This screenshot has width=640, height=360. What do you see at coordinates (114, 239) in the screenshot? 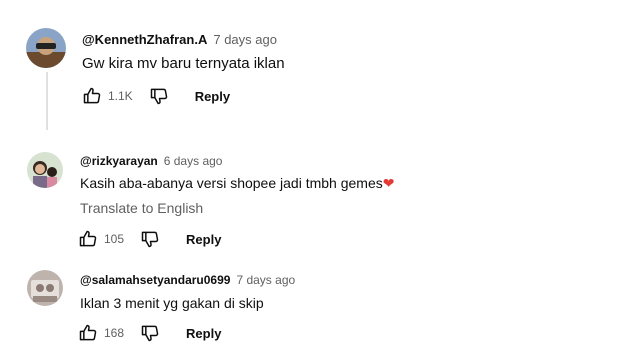
I see `like-count: 105` at bounding box center [114, 239].